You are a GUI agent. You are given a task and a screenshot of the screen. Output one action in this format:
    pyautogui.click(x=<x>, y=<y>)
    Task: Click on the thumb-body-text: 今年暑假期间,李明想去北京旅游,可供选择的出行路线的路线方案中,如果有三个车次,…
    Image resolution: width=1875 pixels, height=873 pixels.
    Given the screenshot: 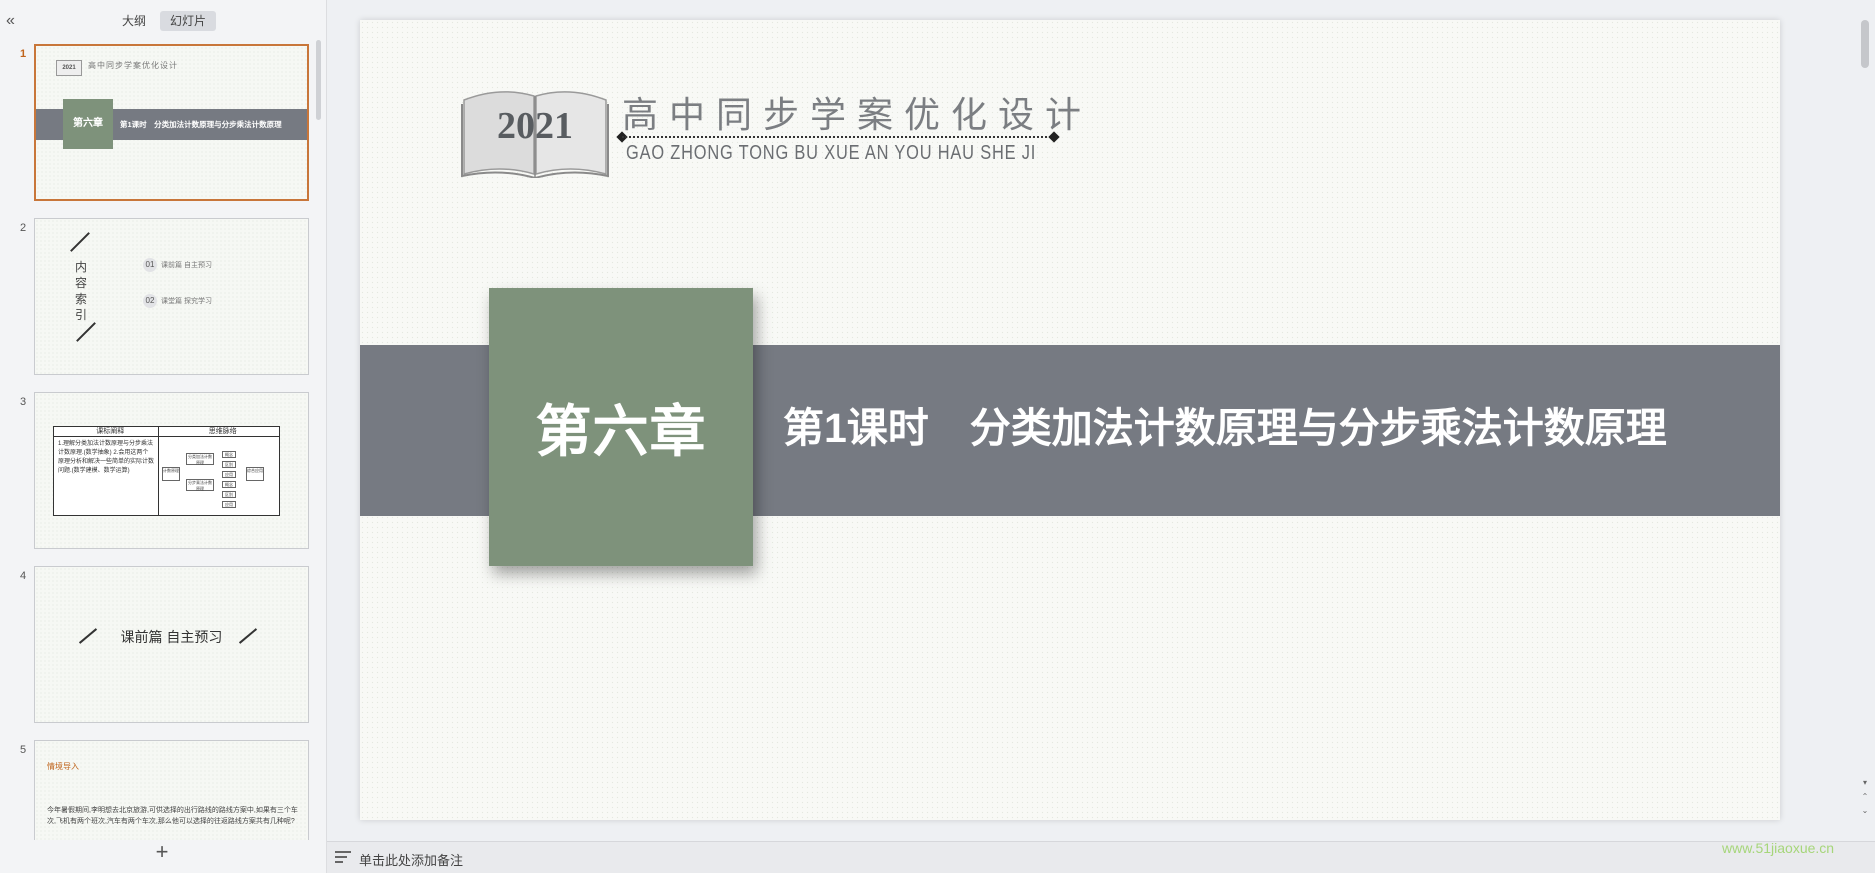 What is the action you would take?
    pyautogui.click(x=172, y=816)
    